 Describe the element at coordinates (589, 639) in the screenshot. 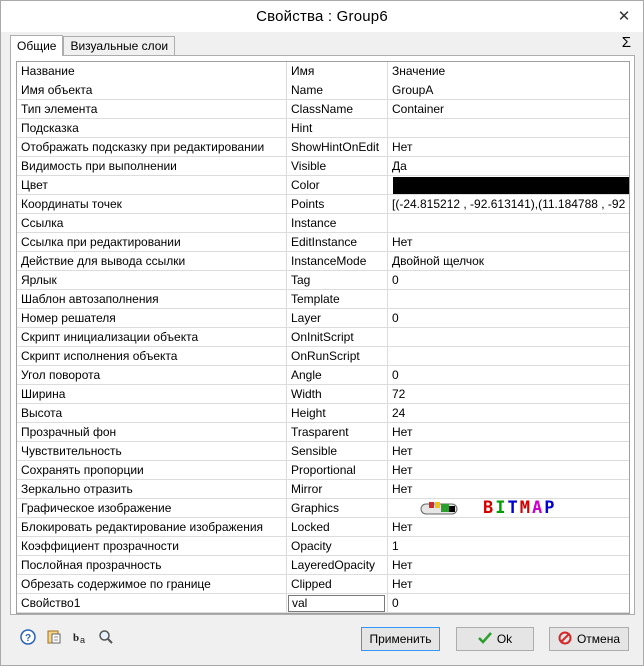

I see `cancel-button: Отмена` at that location.